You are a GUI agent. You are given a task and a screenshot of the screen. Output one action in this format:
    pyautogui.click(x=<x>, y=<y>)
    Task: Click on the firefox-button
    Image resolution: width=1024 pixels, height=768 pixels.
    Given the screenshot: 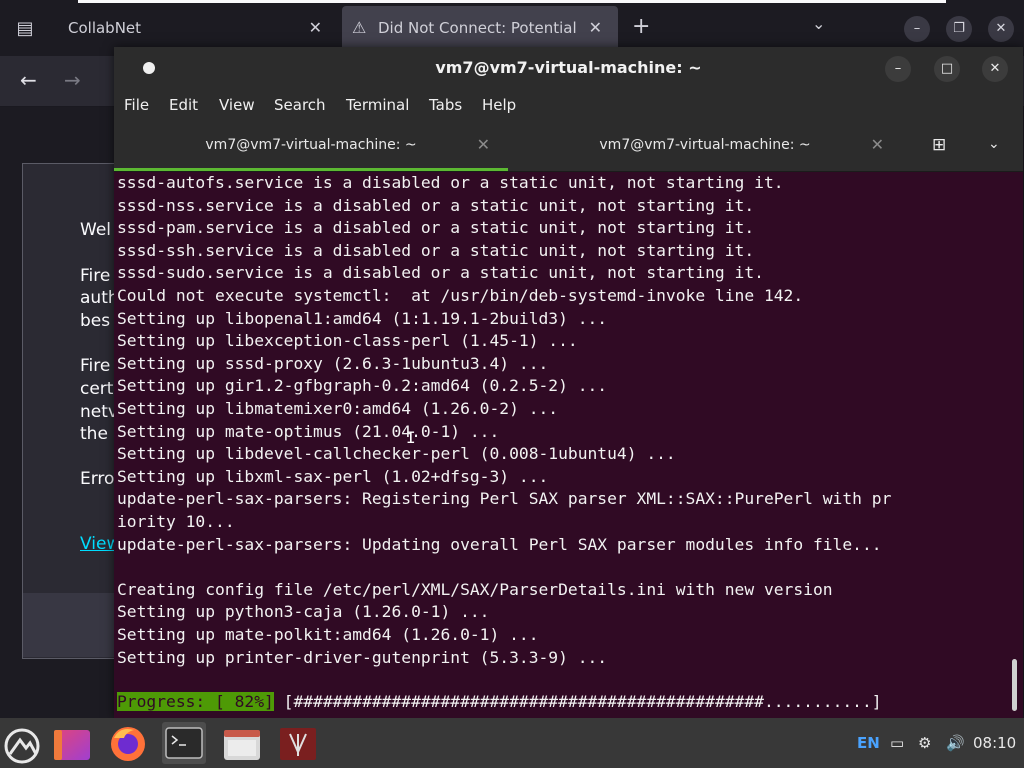 What is the action you would take?
    pyautogui.click(x=128, y=743)
    